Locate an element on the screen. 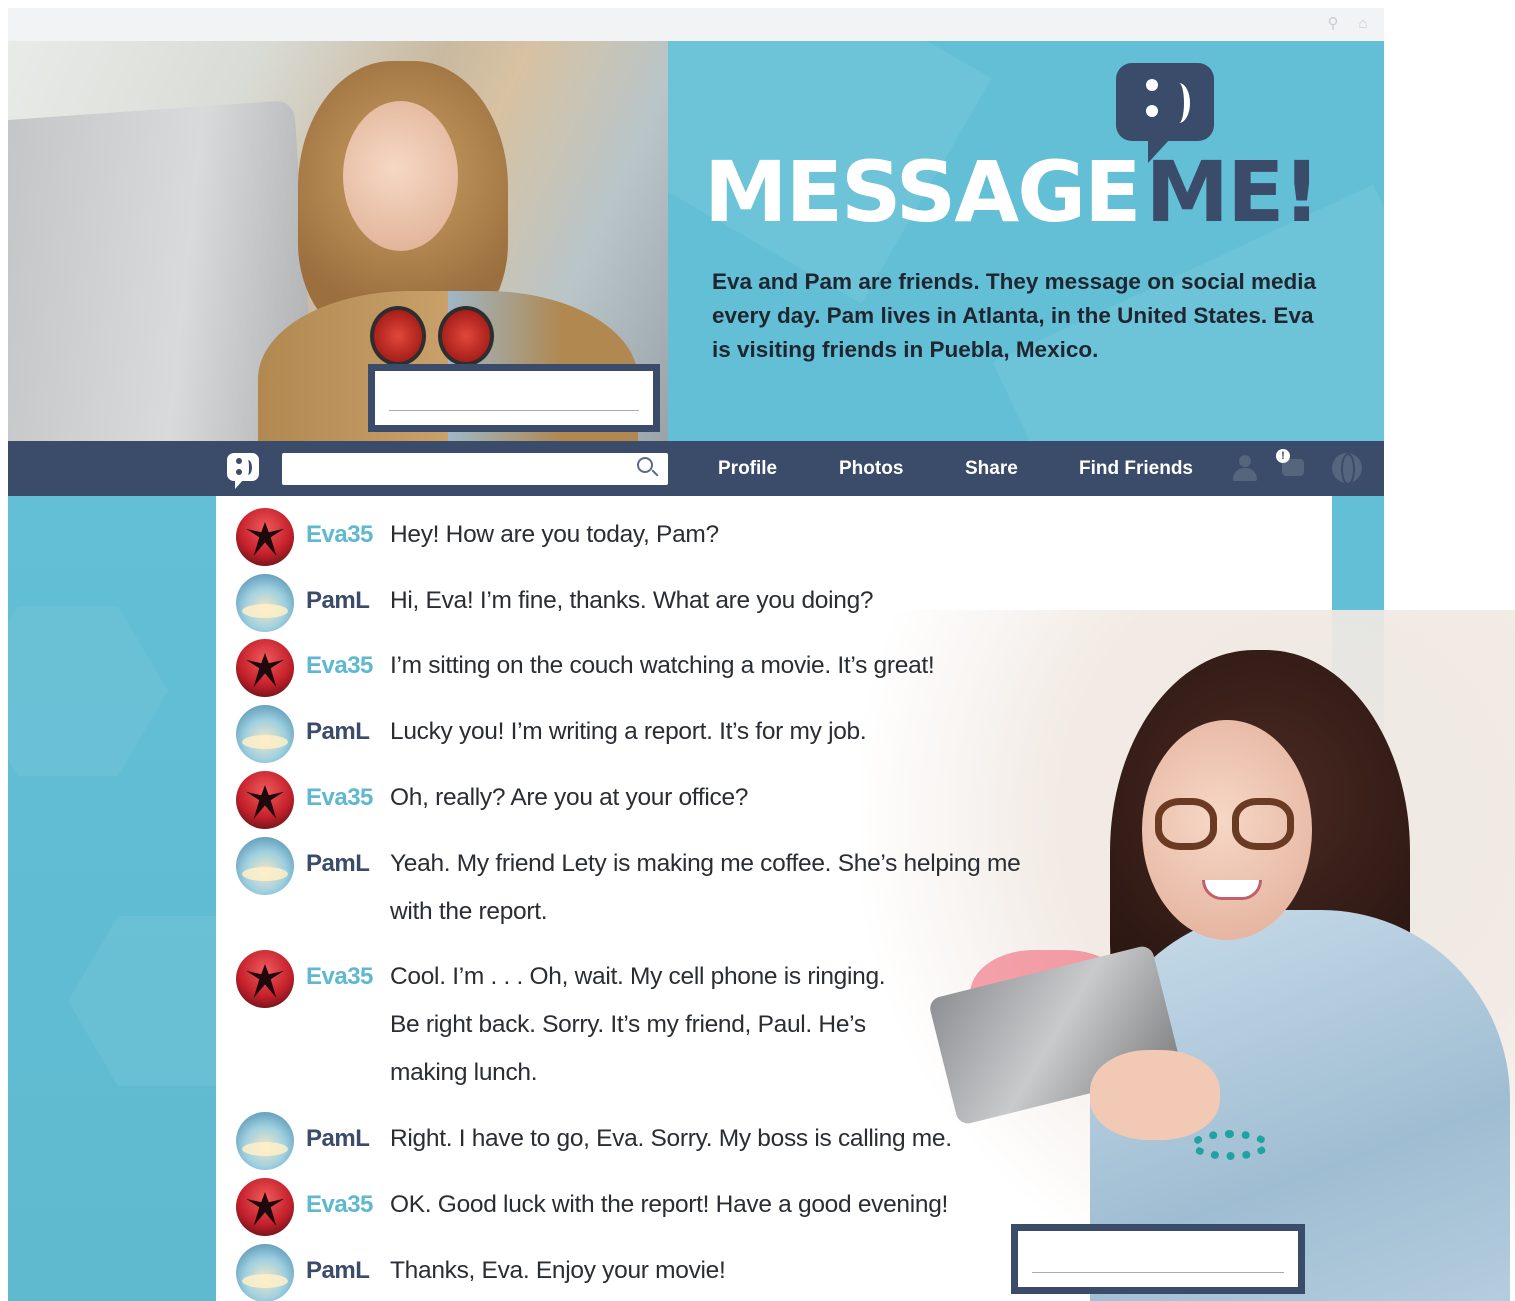  page-title: MESSAGEME! is located at coordinates (1012, 192).